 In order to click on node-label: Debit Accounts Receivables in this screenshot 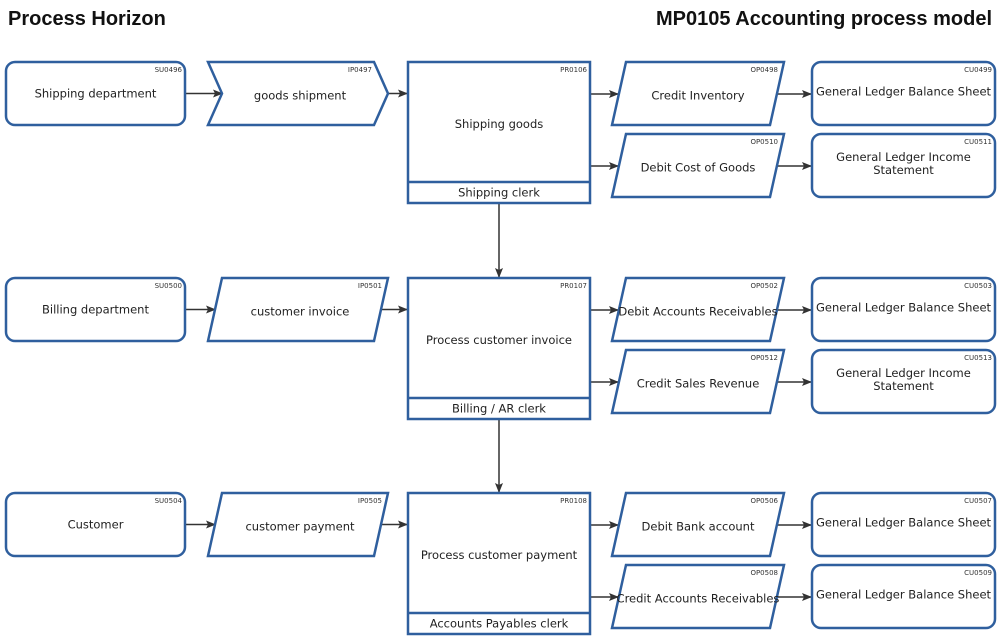, I will do `click(697, 312)`.